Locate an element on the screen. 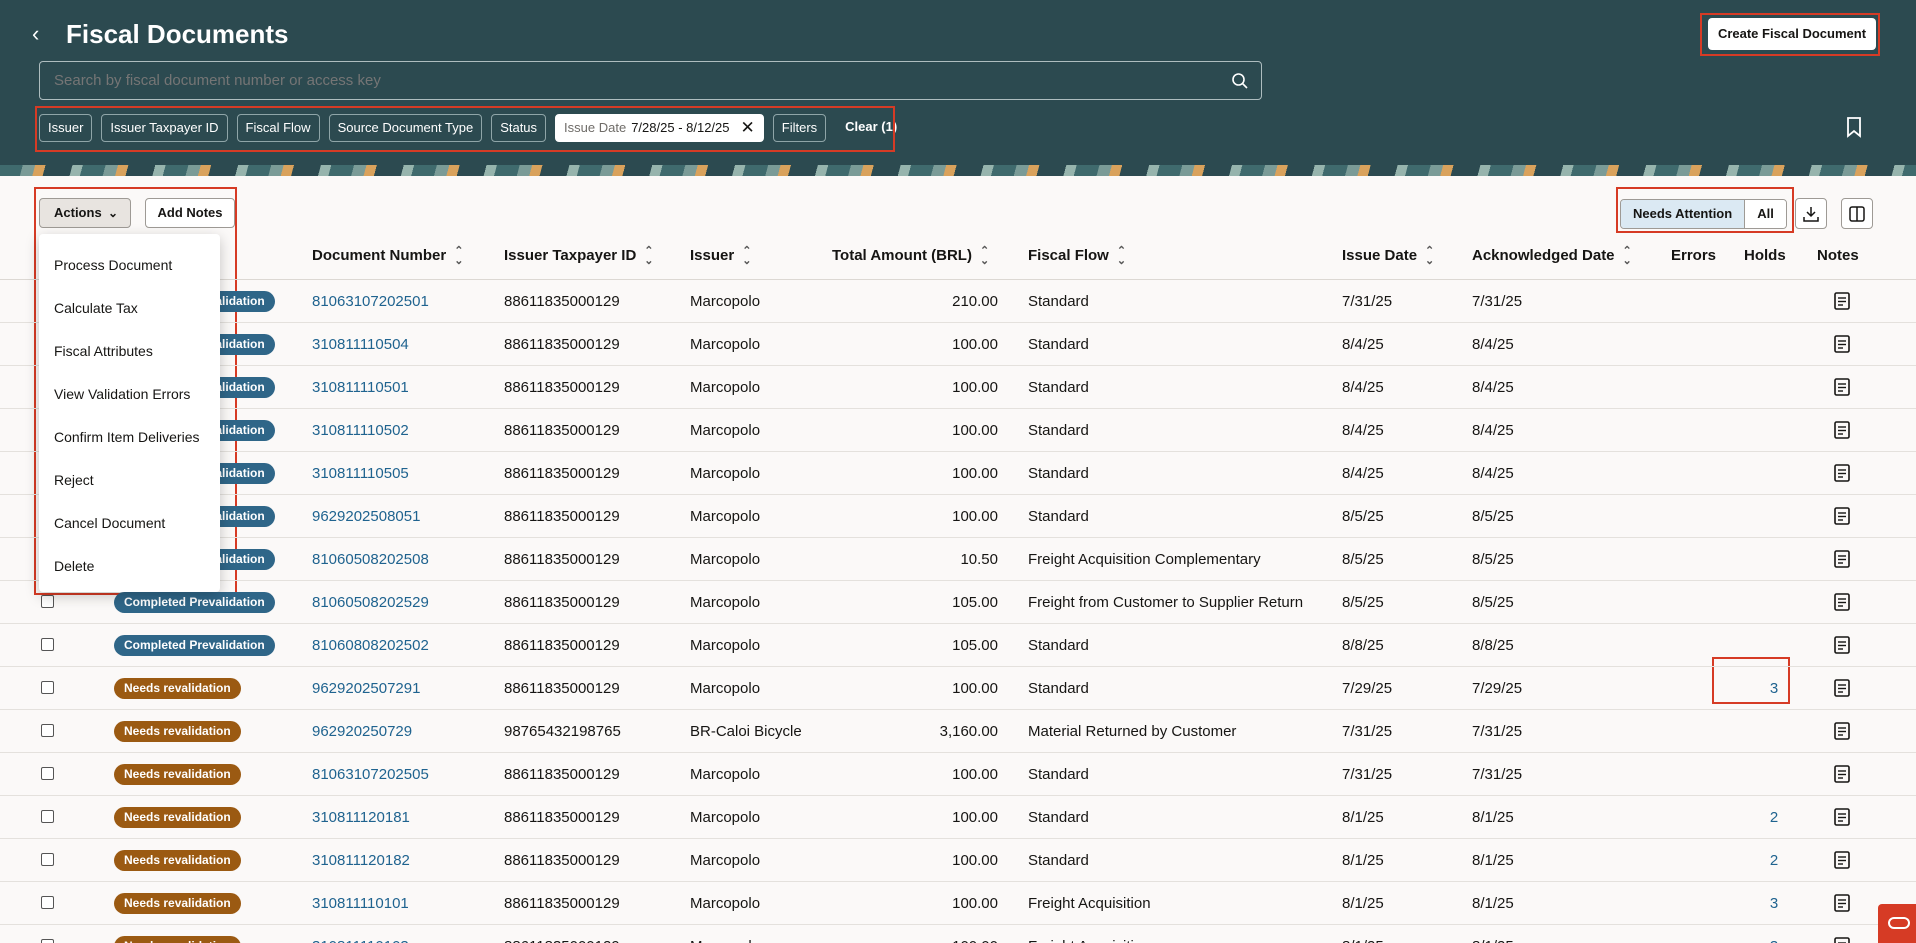 Image resolution: width=1916 pixels, height=943 pixels. bookmark-icon is located at coordinates (1854, 127).